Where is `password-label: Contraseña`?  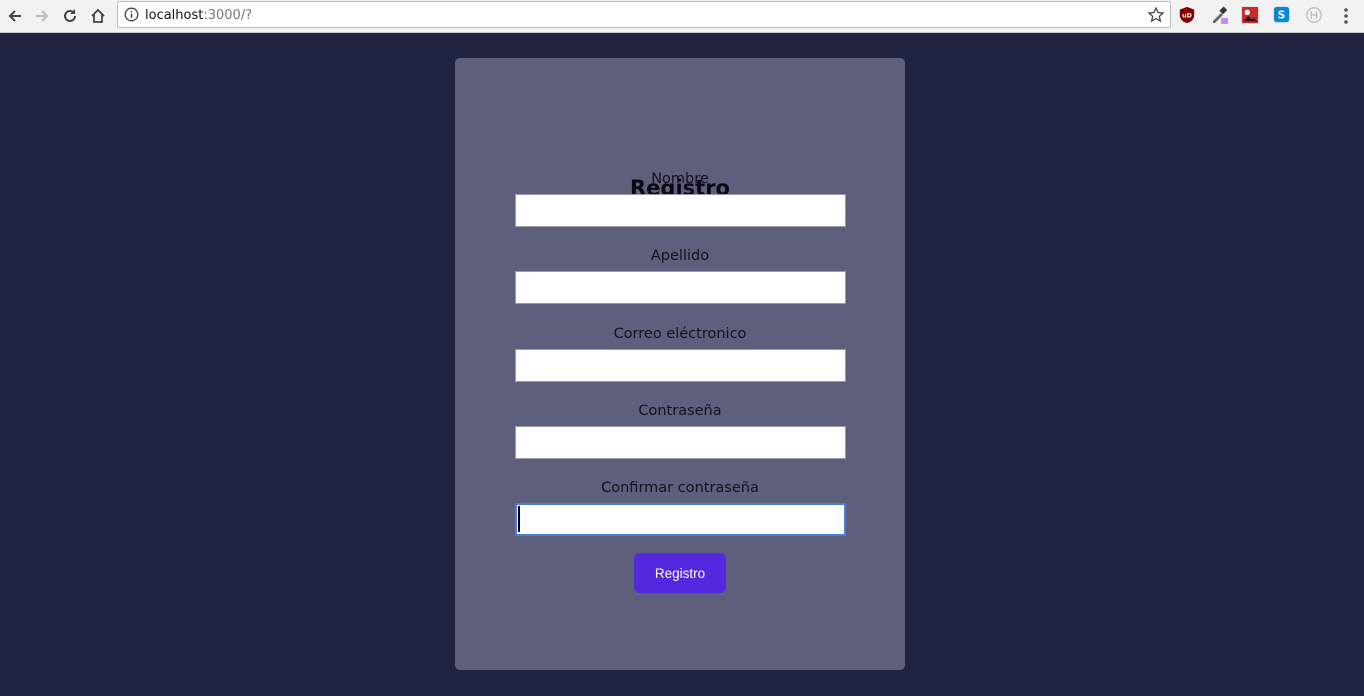 password-label: Contraseña is located at coordinates (680, 411).